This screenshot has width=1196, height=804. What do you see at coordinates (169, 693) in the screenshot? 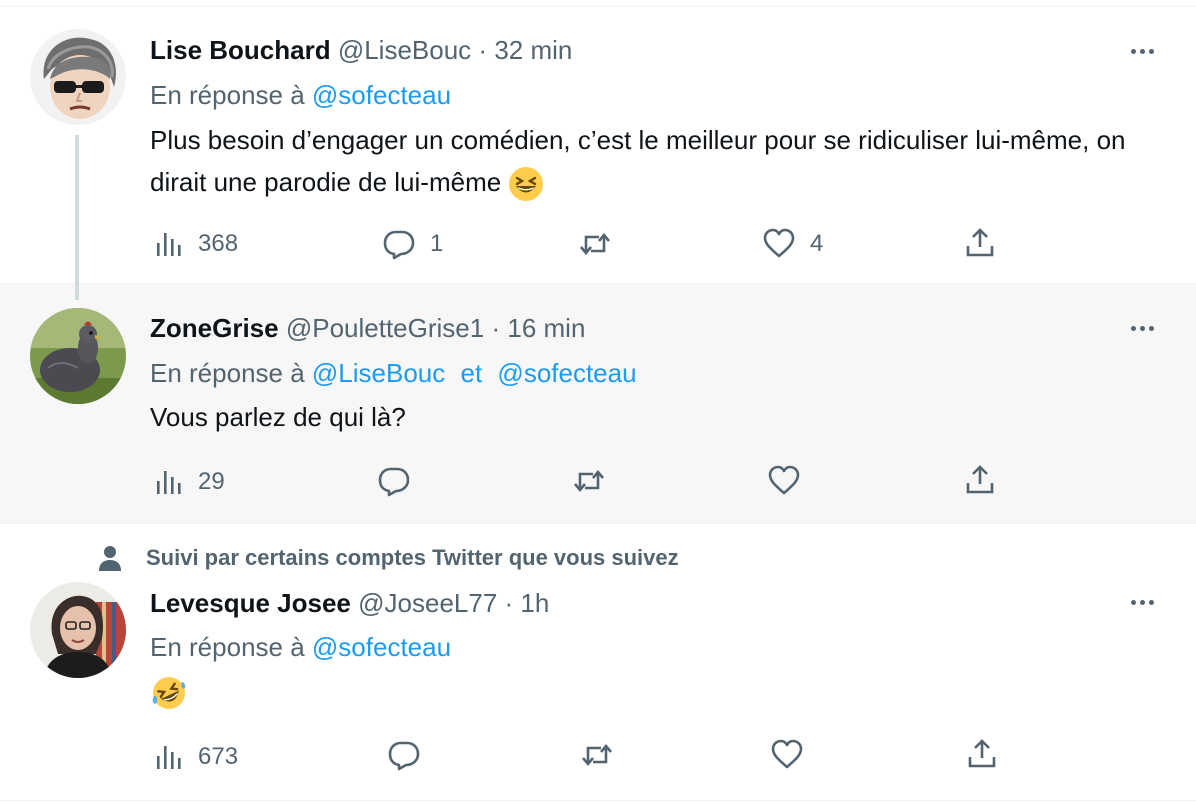
I see `rolling-on-the-floor-laughing-icon` at bounding box center [169, 693].